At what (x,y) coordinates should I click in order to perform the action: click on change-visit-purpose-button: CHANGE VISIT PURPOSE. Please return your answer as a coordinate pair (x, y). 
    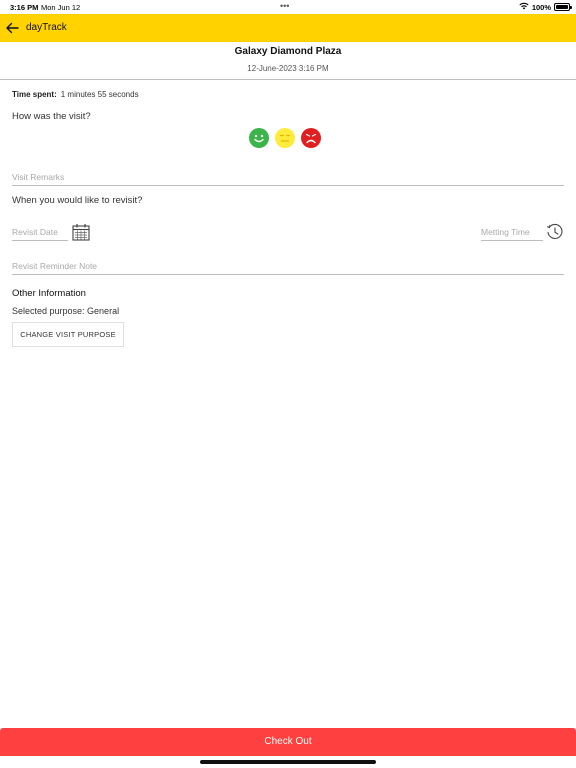
    Looking at the image, I should click on (68, 334).